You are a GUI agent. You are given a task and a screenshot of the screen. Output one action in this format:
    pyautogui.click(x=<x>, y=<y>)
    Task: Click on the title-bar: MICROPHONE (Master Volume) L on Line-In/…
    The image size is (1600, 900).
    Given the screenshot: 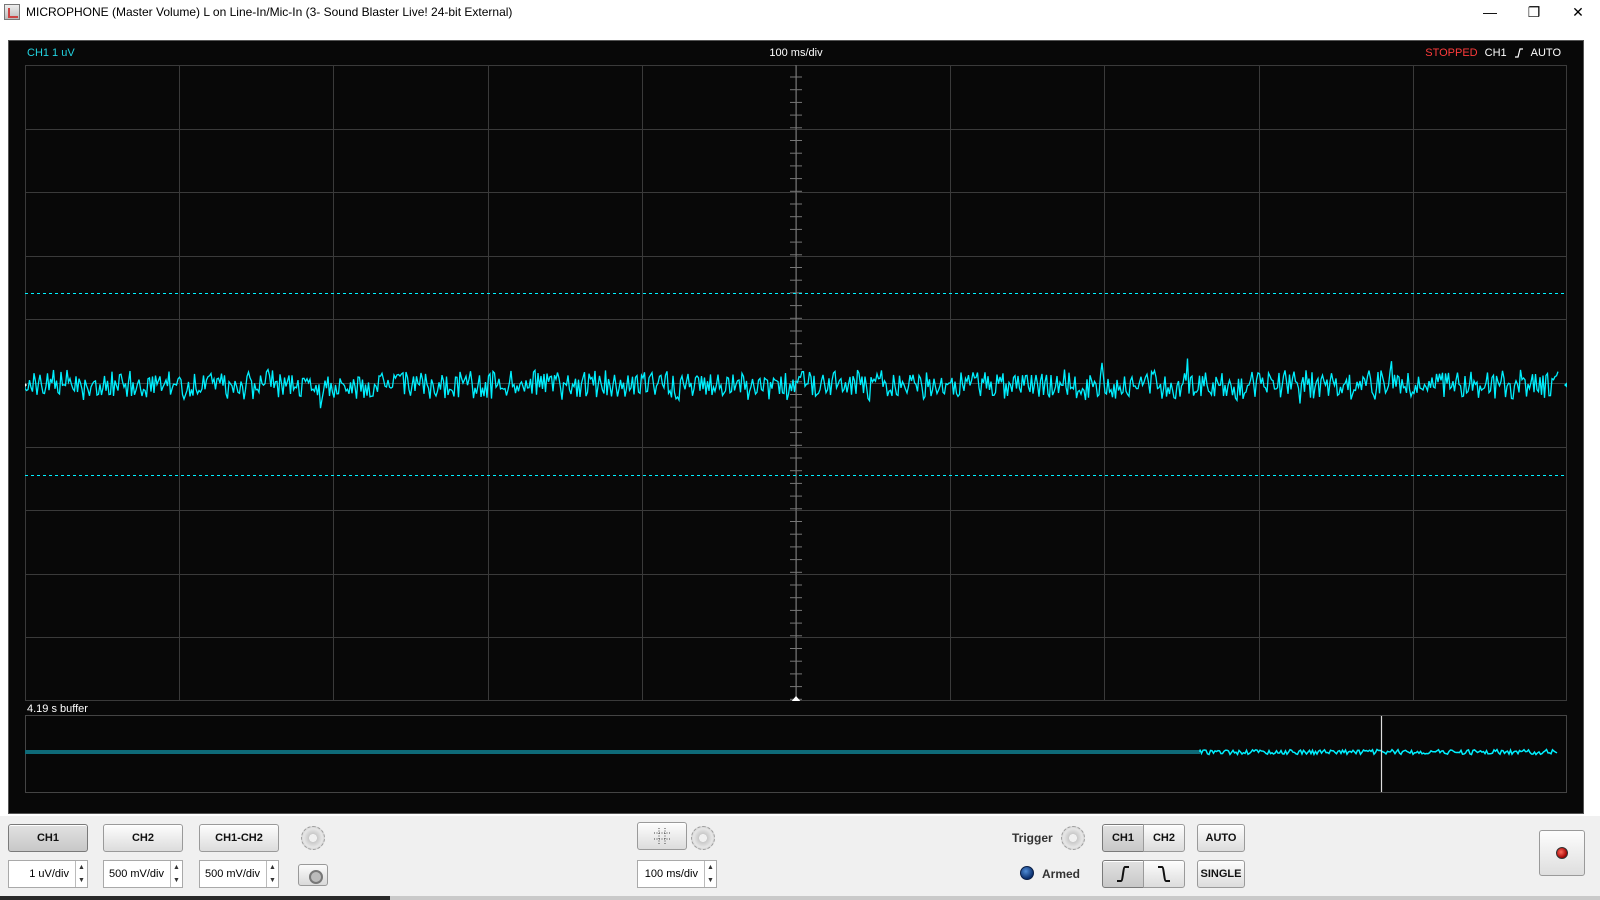 What is the action you would take?
    pyautogui.click(x=800, y=12)
    